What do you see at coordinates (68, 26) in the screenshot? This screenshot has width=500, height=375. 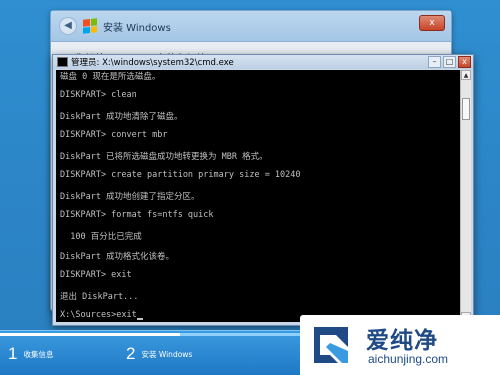 I see `back-arrow-icon: ◀` at bounding box center [68, 26].